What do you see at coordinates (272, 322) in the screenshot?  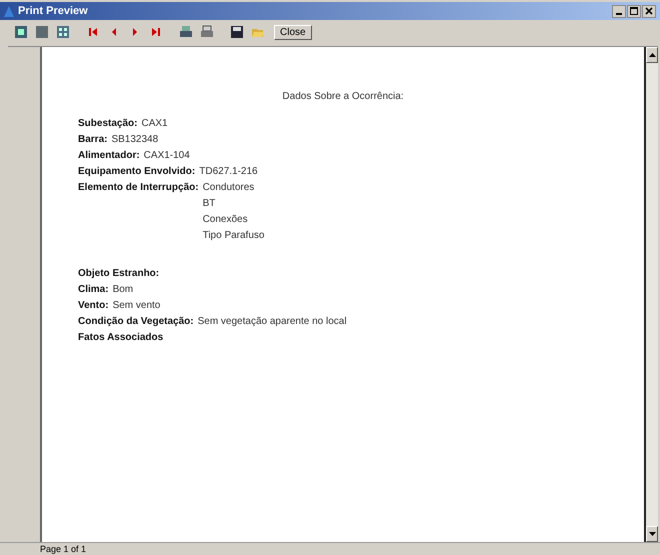 I see `field-value: Sem vegetação aparente no local` at bounding box center [272, 322].